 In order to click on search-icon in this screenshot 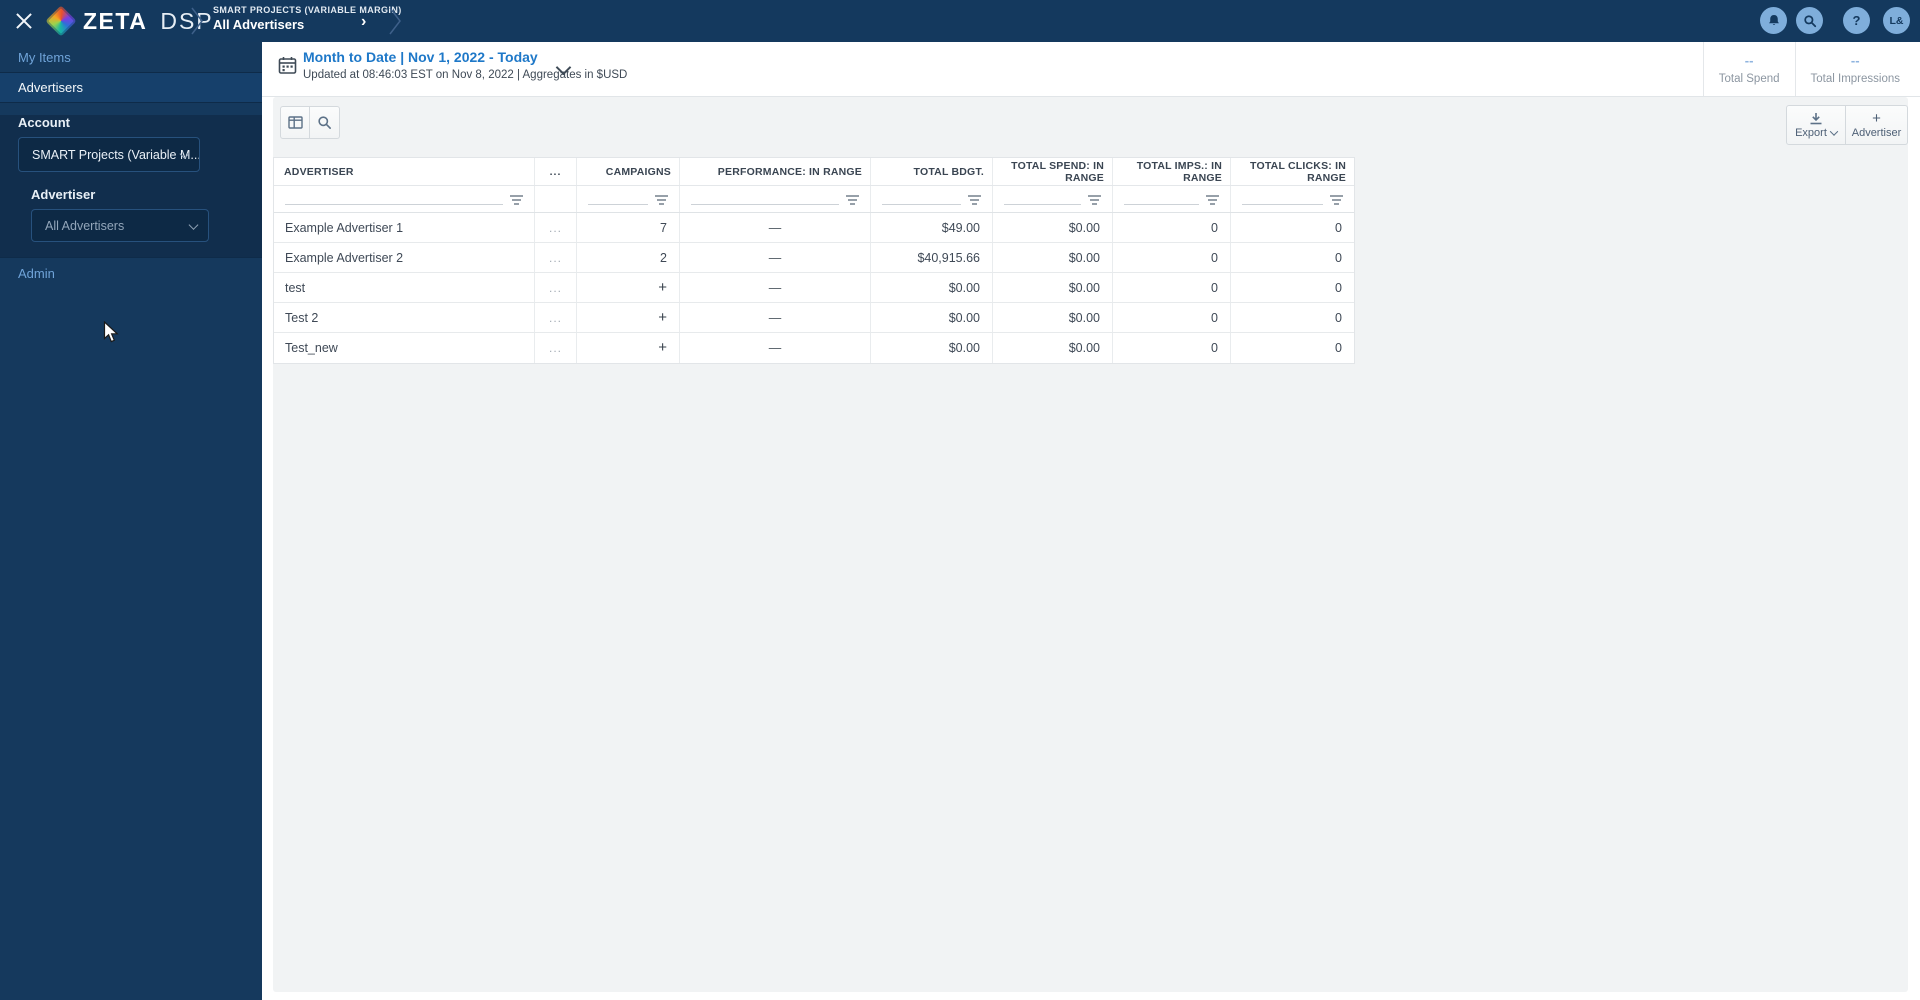, I will do `click(324, 122)`.